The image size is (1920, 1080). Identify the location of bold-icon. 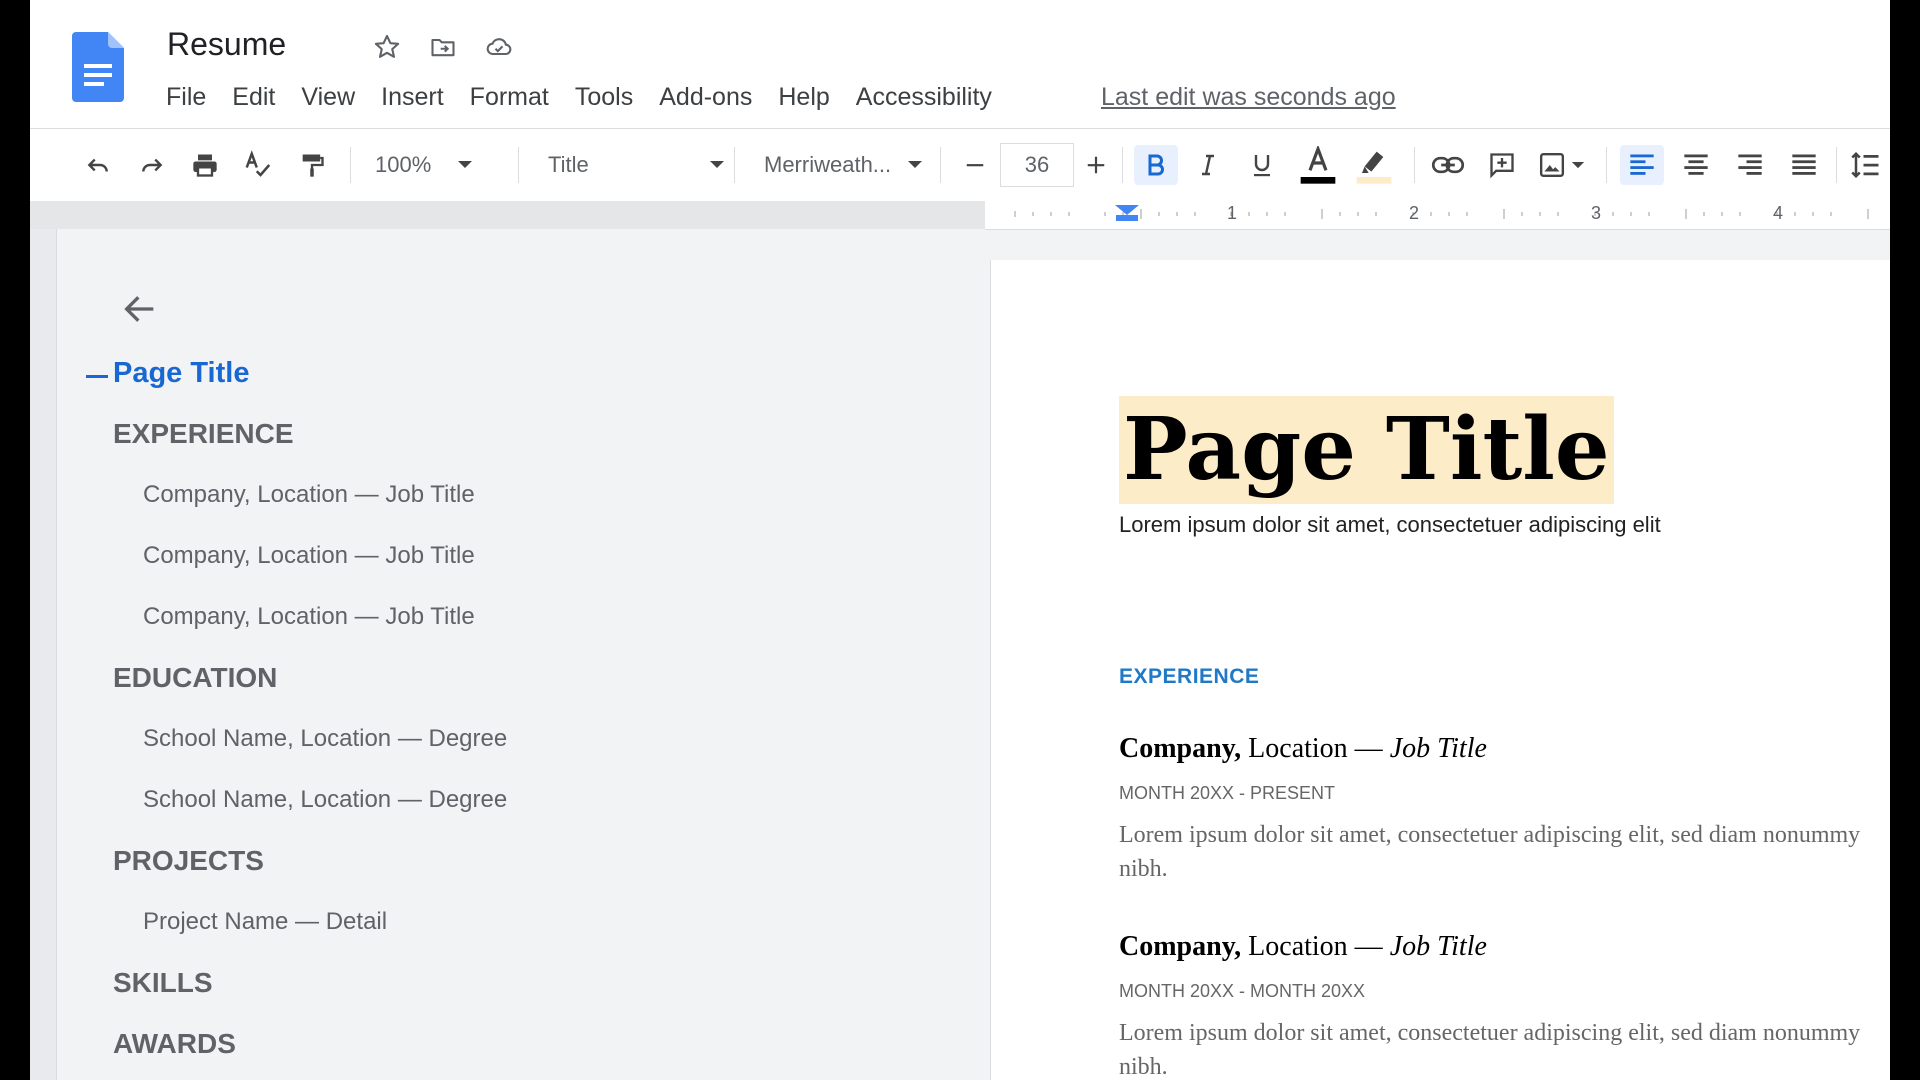
(1156, 165).